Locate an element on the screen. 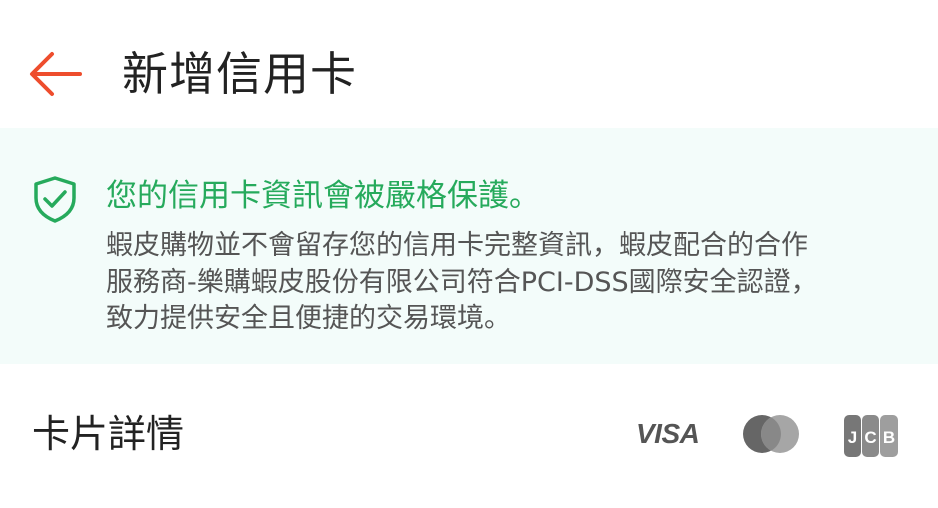 Image resolution: width=938 pixels, height=508 pixels. svg-text: J is located at coordinates (852, 437).